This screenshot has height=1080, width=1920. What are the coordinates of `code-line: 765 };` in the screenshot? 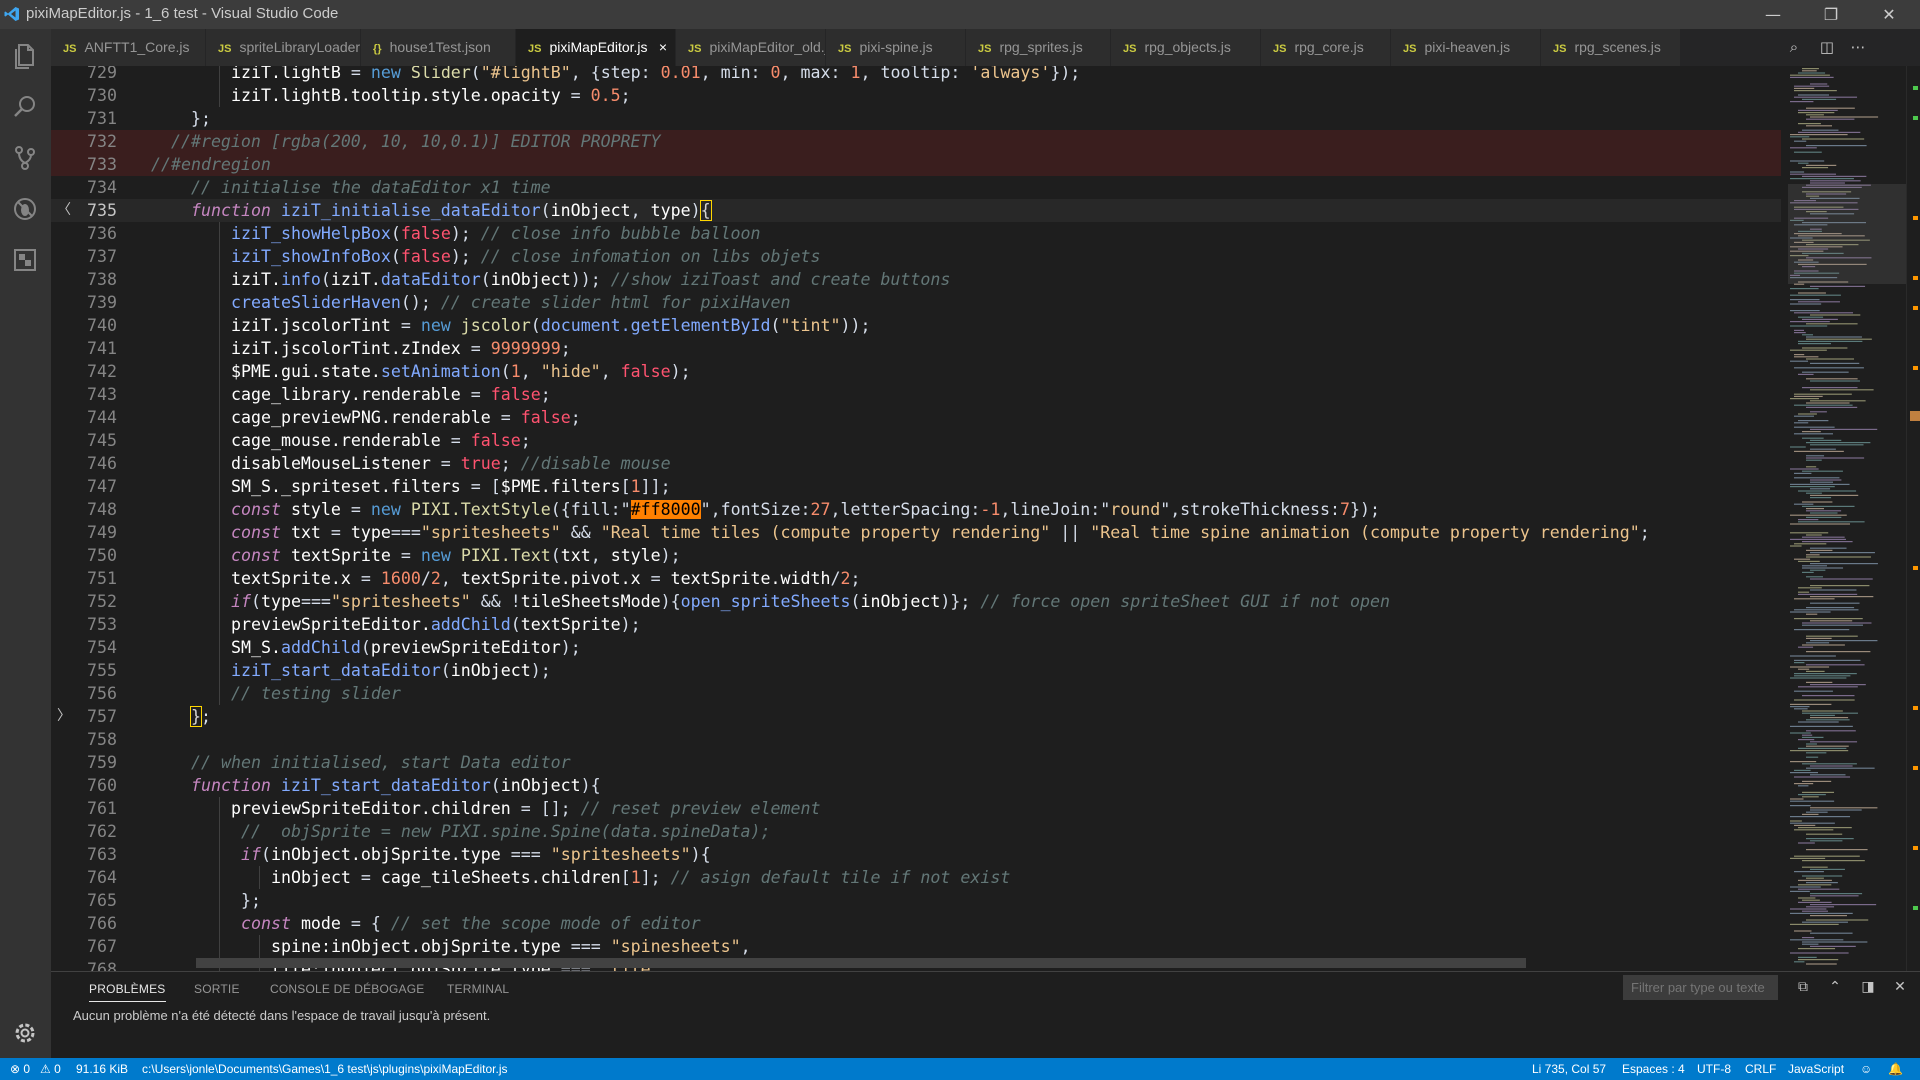 It's located at (916, 900).